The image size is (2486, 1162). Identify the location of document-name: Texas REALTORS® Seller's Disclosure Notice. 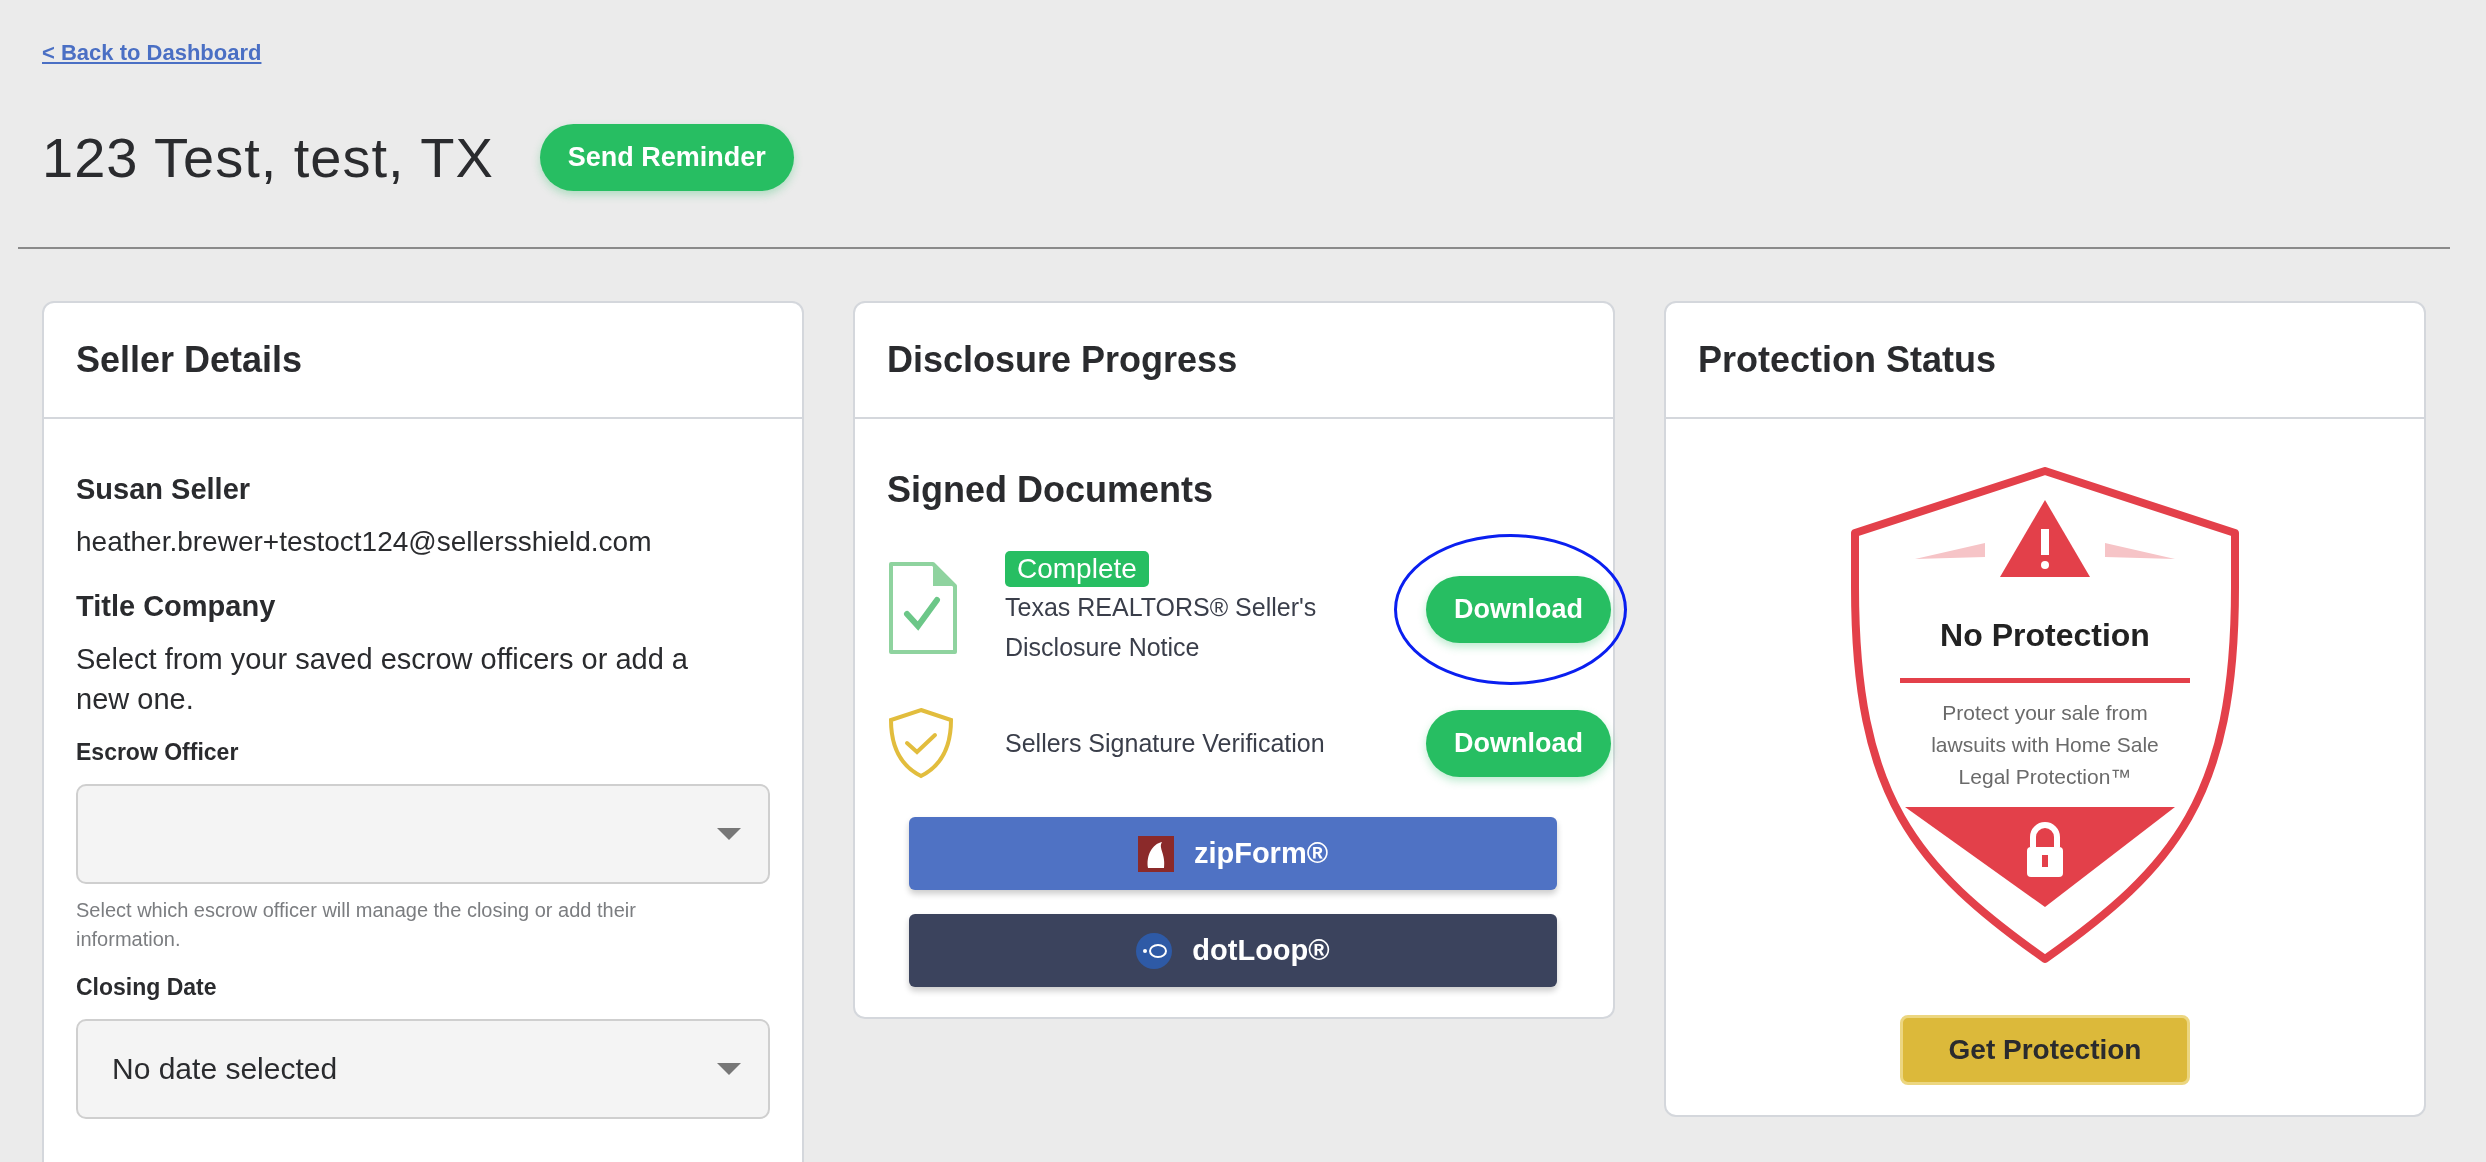
(1161, 627).